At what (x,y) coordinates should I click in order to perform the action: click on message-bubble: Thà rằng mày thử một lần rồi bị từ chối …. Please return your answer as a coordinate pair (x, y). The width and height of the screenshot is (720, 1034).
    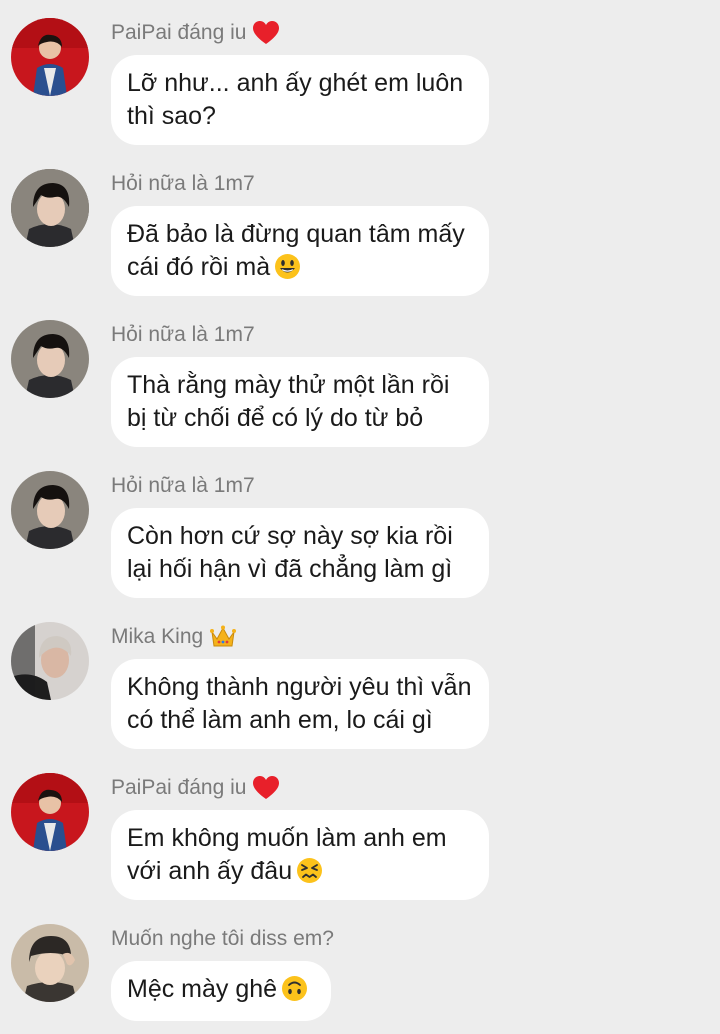
    Looking at the image, I should click on (300, 402).